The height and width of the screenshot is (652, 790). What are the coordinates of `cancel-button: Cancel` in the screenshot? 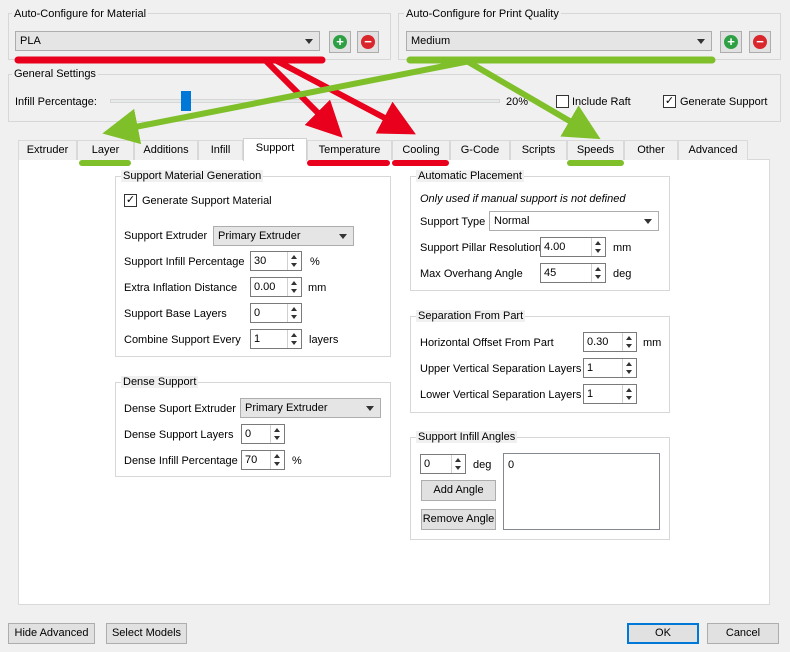 It's located at (743, 633).